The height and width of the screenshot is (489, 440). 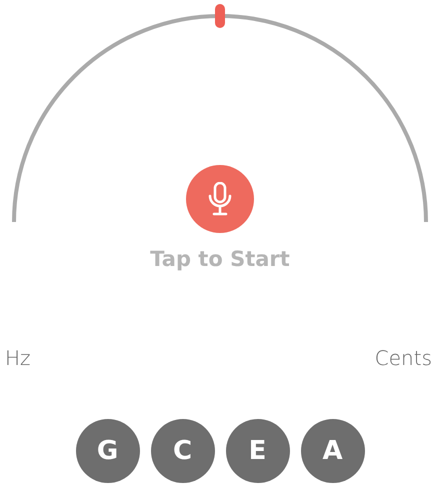 I want to click on cents-label: Cents, so click(x=403, y=358).